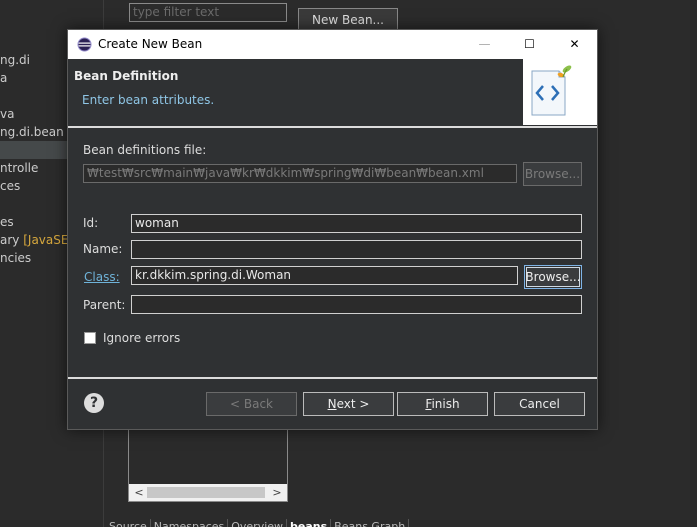 This screenshot has width=697, height=527. I want to click on tree-item: ng.di.bean, so click(32, 132).